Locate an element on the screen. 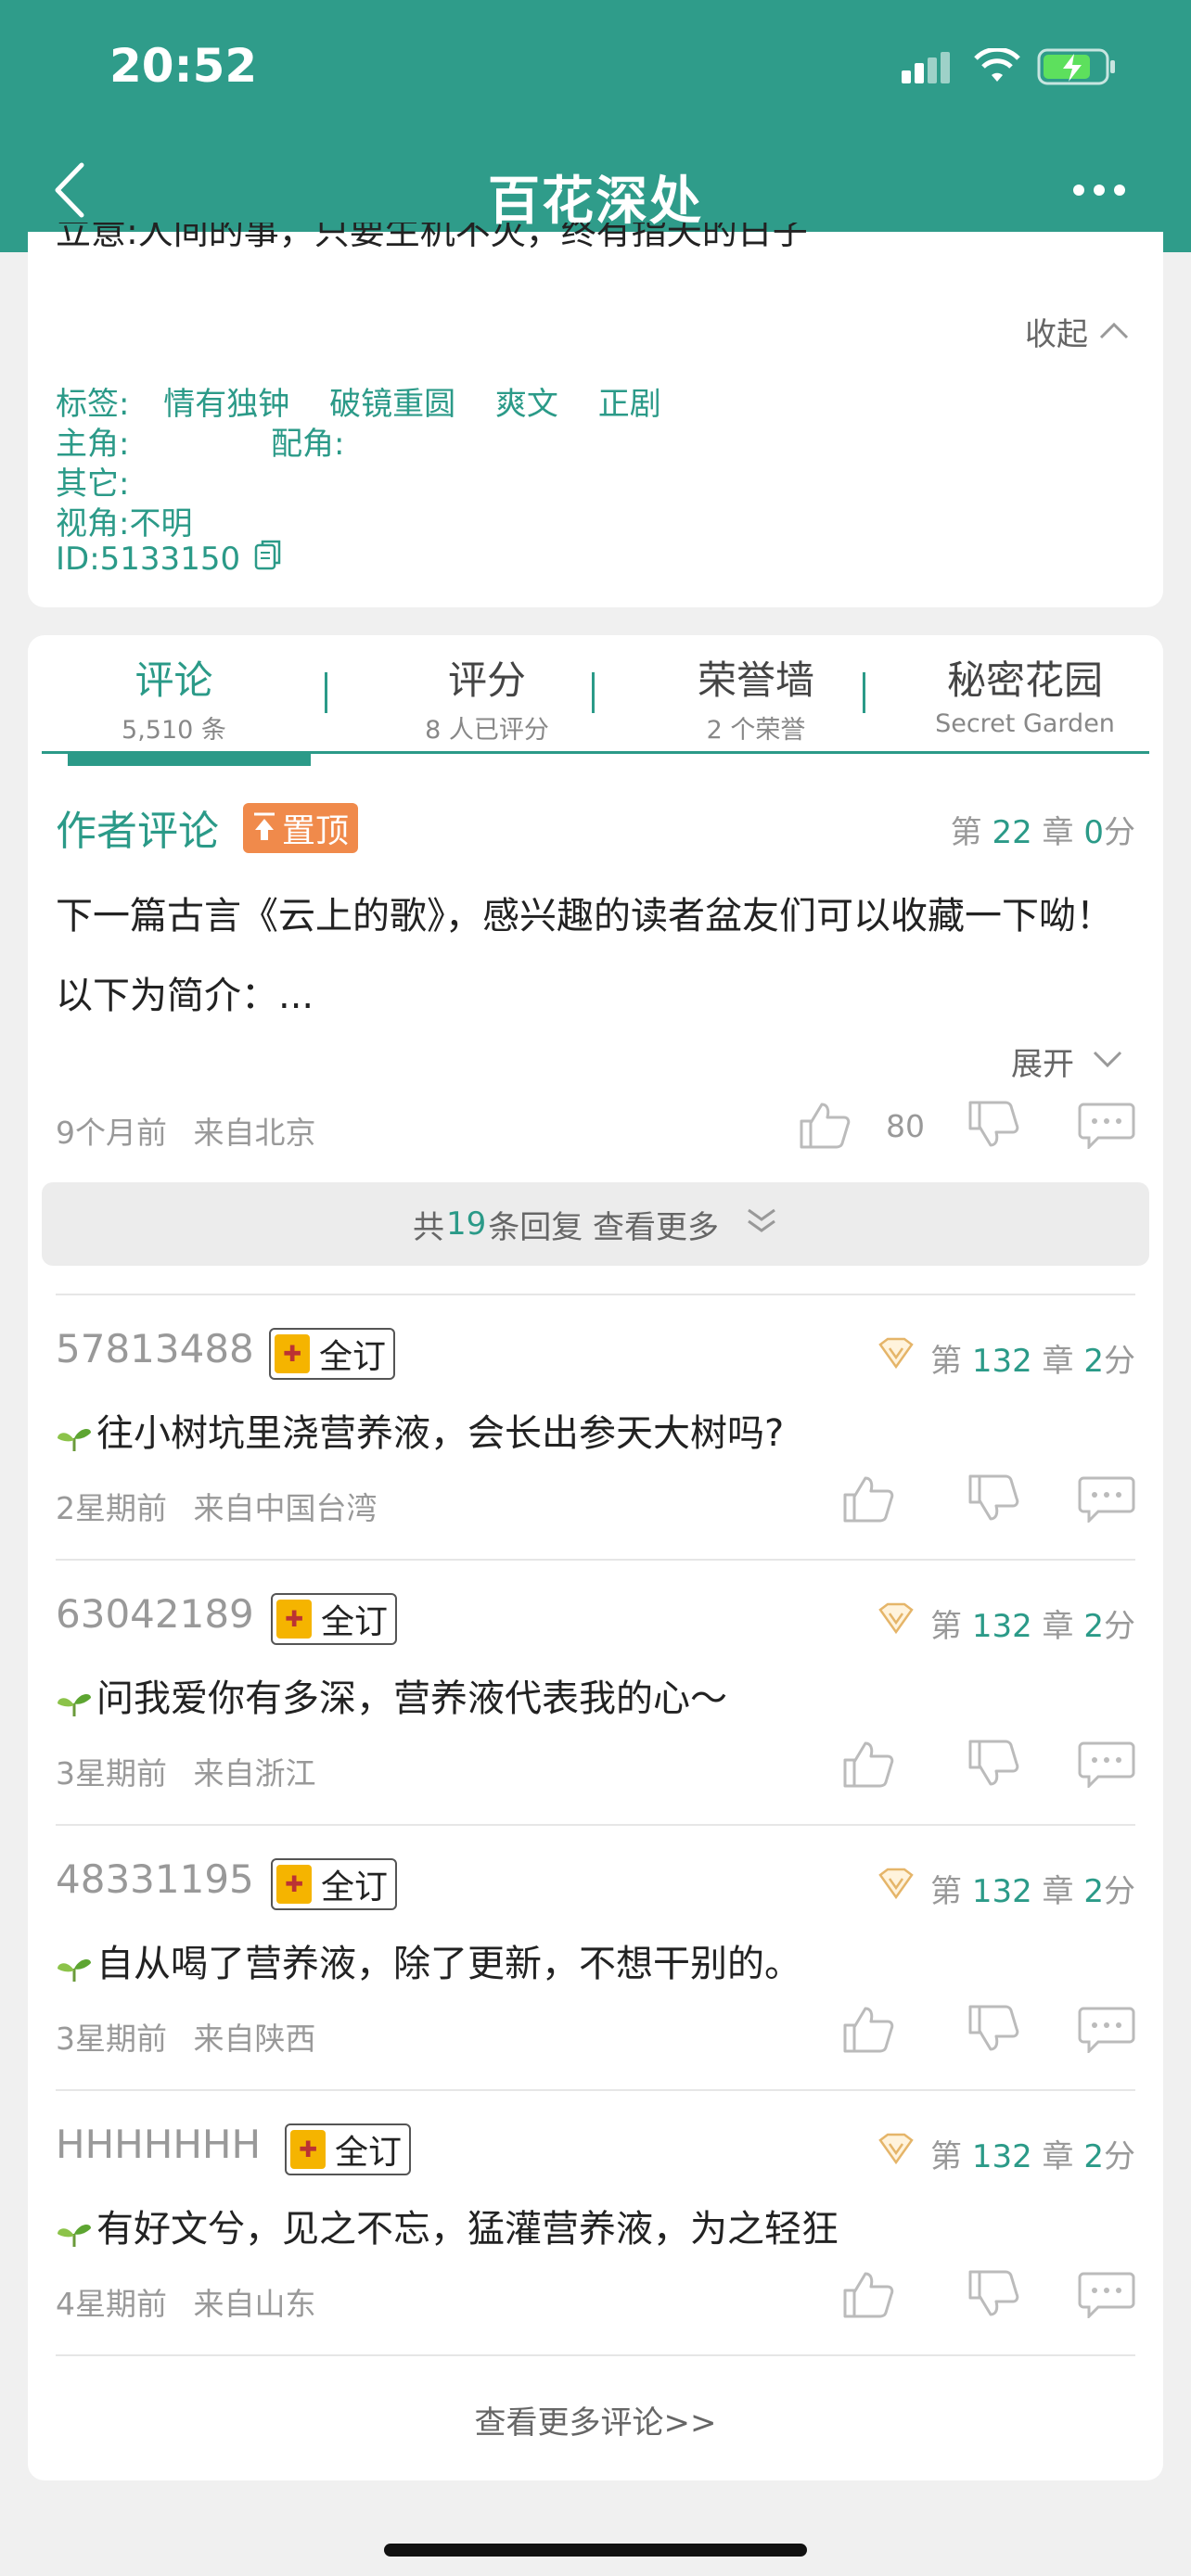 The height and width of the screenshot is (2576, 1191). theme-line: 立意:人间的事，只要生机不灭，终有指夭的日子 is located at coordinates (432, 238).